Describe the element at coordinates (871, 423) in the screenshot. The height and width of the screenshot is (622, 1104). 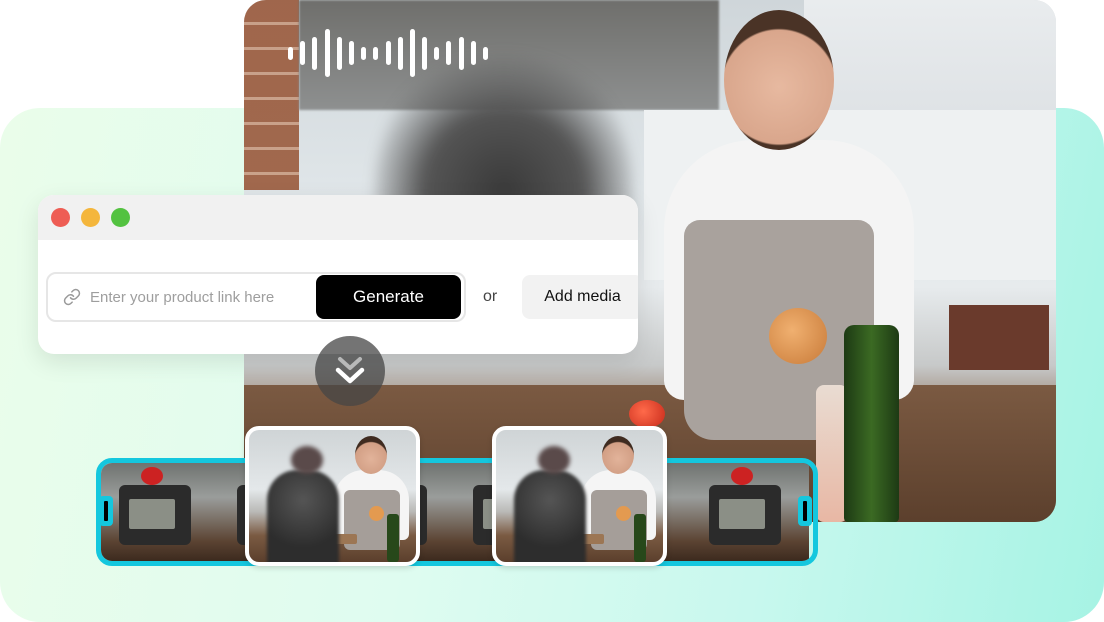
I see `olive-oil-bottle` at that location.